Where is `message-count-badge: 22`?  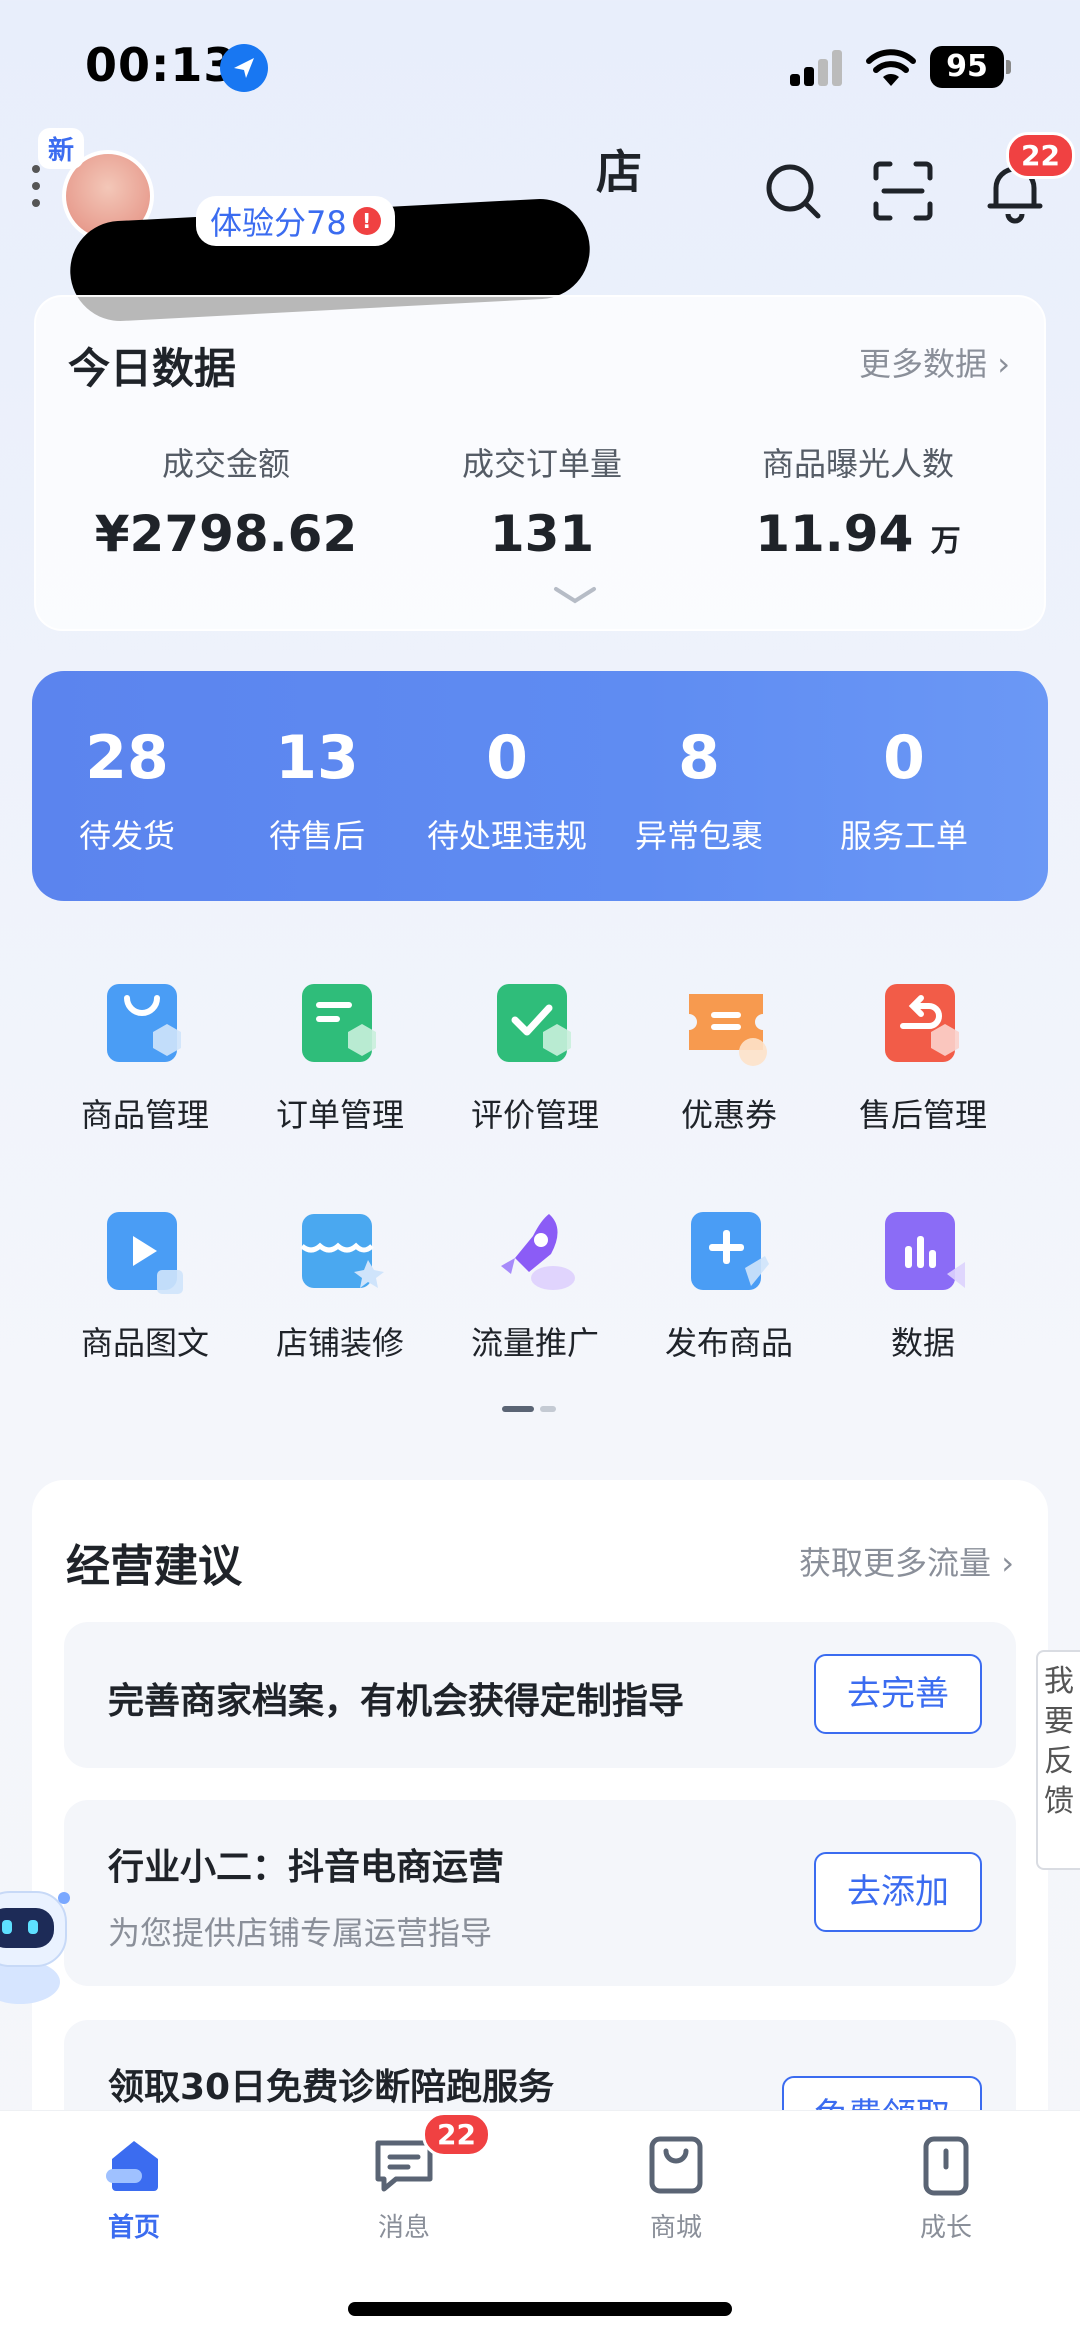 message-count-badge: 22 is located at coordinates (456, 2134).